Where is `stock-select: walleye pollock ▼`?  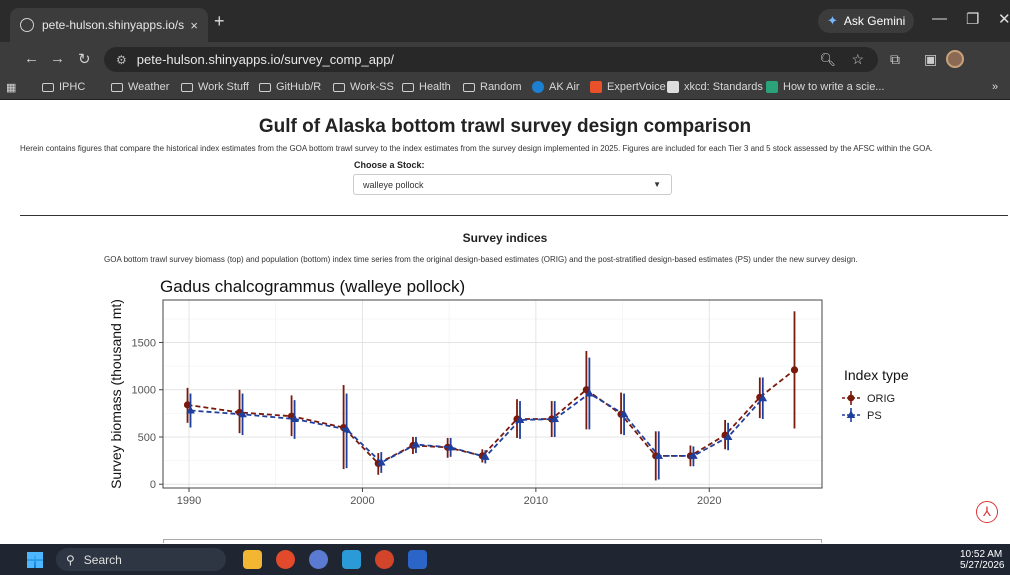
stock-select: walleye pollock ▼ is located at coordinates (512, 184).